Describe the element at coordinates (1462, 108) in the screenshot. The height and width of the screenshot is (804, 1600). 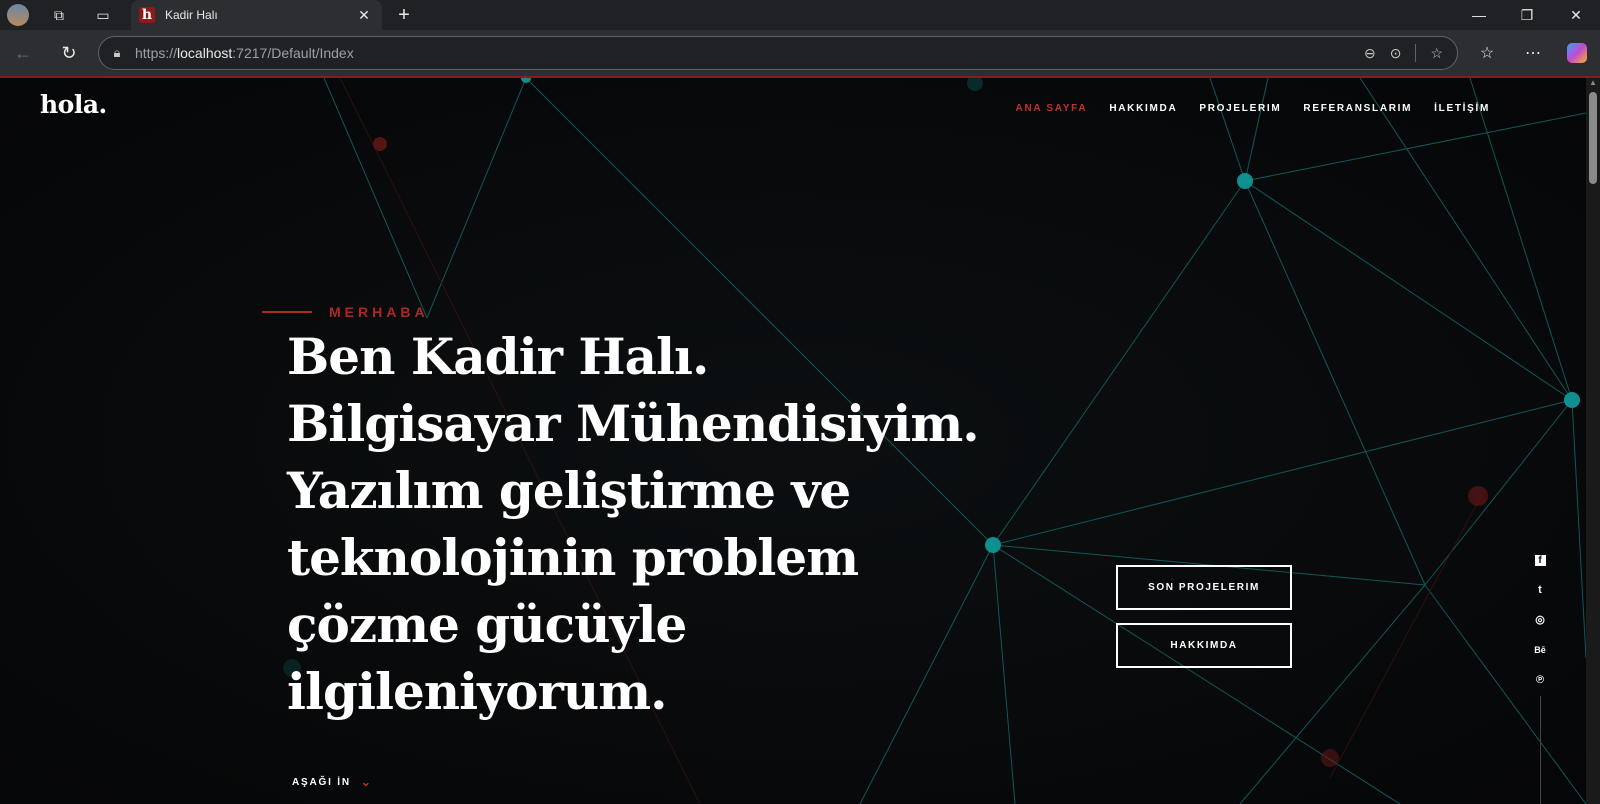
I see `nav-item-contact: İLETİŞİM` at that location.